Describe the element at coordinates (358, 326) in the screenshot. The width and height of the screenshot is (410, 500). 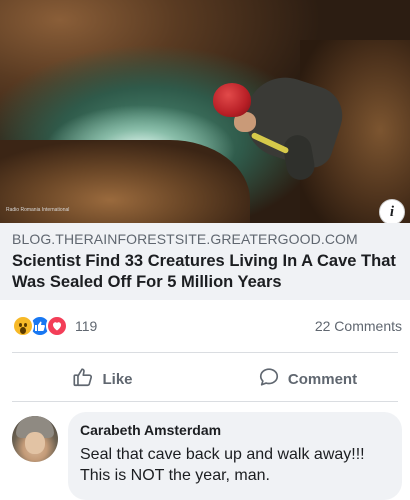
I see `comment-count: 22 Comments` at that location.